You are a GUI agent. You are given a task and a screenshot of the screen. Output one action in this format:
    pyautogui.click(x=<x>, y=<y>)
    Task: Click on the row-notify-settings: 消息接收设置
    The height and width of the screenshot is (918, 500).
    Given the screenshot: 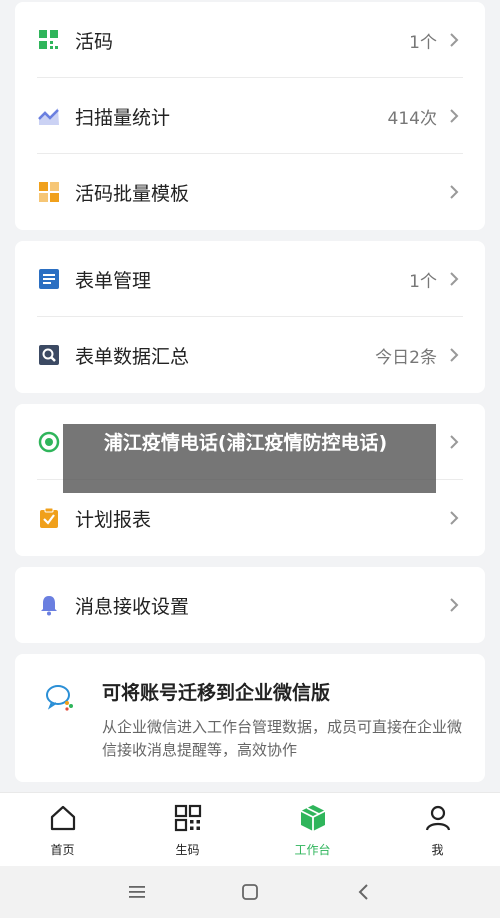 What is the action you would take?
    pyautogui.click(x=250, y=605)
    